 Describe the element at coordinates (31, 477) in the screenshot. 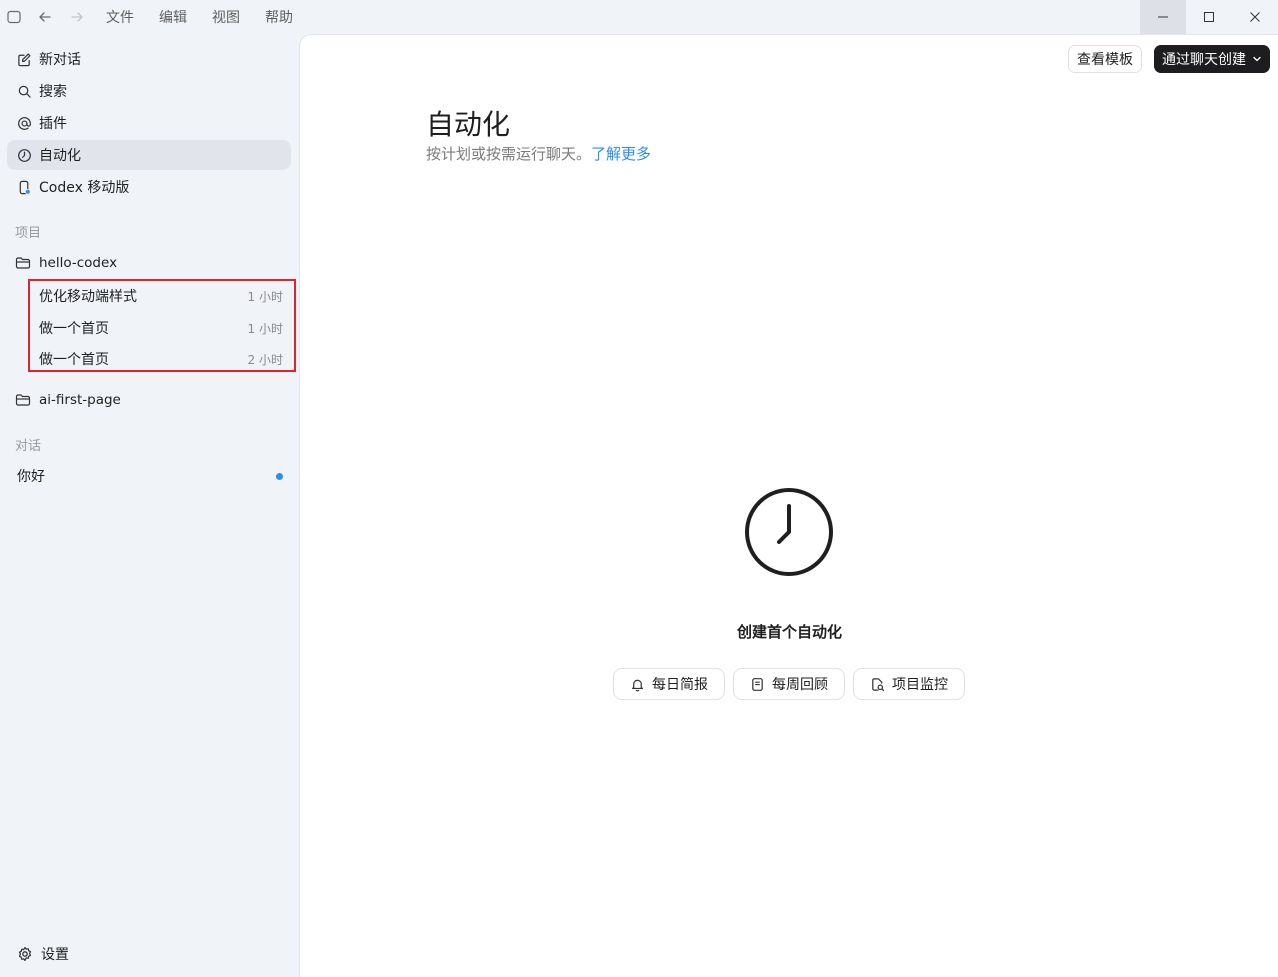

I see `conversation-title: 你好` at that location.